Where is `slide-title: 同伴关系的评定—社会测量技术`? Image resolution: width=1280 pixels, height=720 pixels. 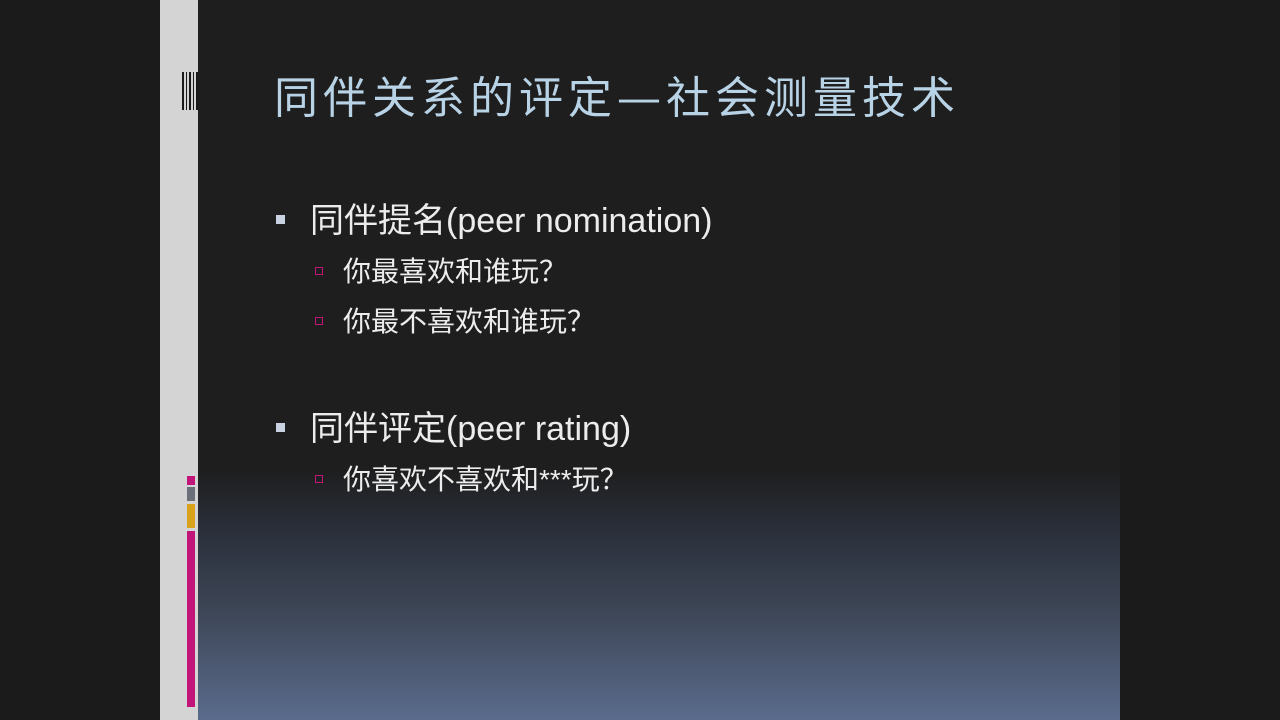 slide-title: 同伴关系的评定—社会测量技术 is located at coordinates (617, 98).